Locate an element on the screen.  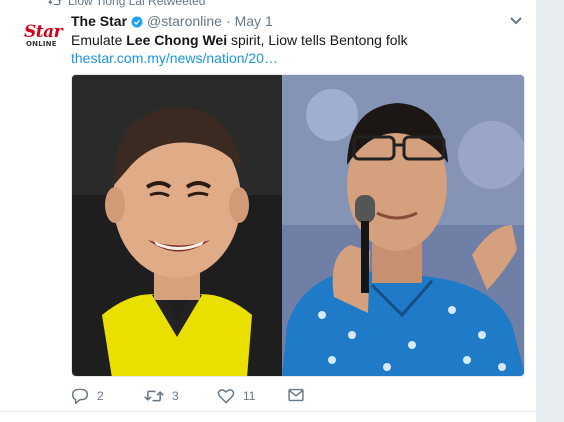
avatar: Star ONLINE is located at coordinates (42, 37).